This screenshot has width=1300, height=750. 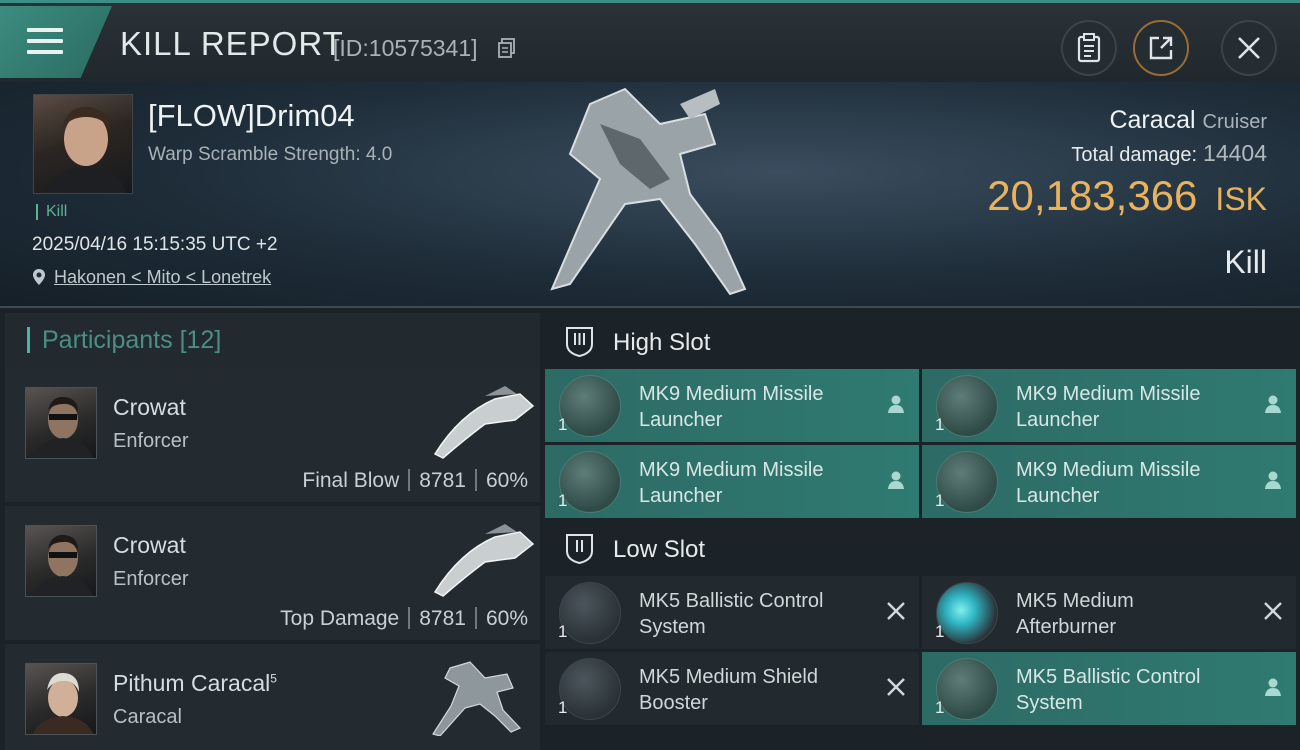 I want to click on victim-ship-type: Caracal Cruiser, so click(x=1188, y=120).